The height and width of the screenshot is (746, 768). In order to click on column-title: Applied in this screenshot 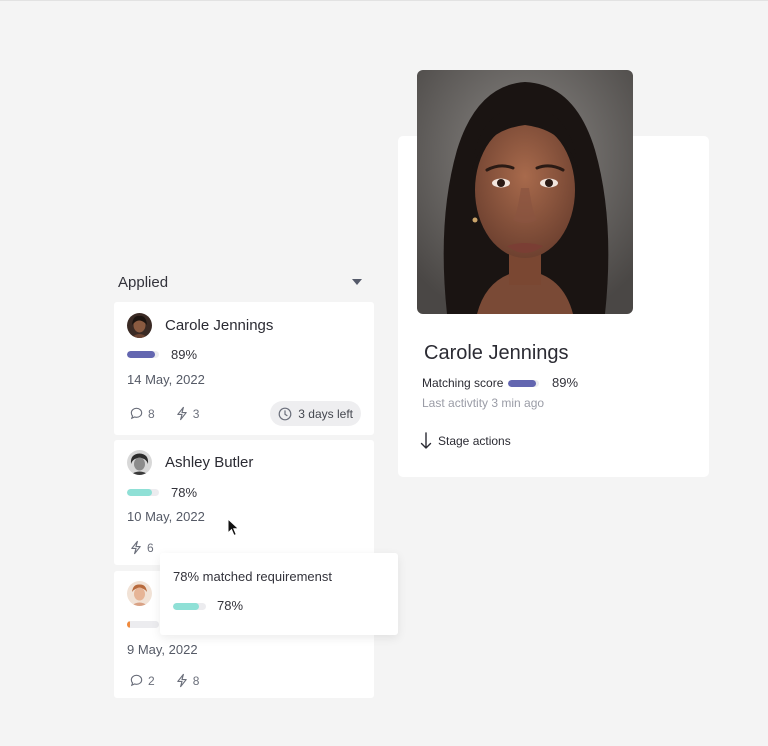, I will do `click(143, 282)`.